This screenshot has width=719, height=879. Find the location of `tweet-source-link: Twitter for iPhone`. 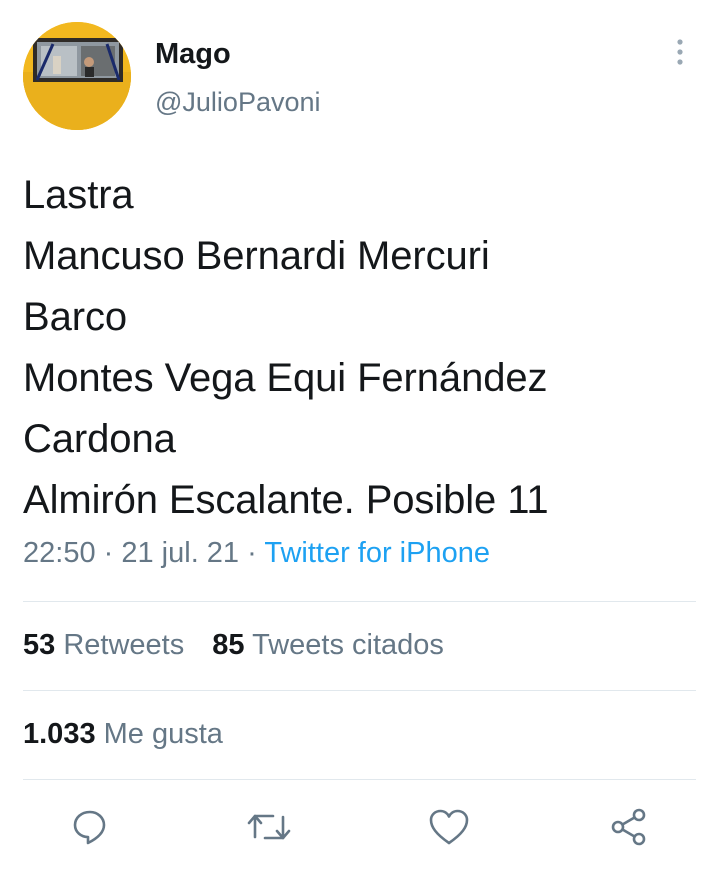

tweet-source-link: Twitter for iPhone is located at coordinates (377, 553).